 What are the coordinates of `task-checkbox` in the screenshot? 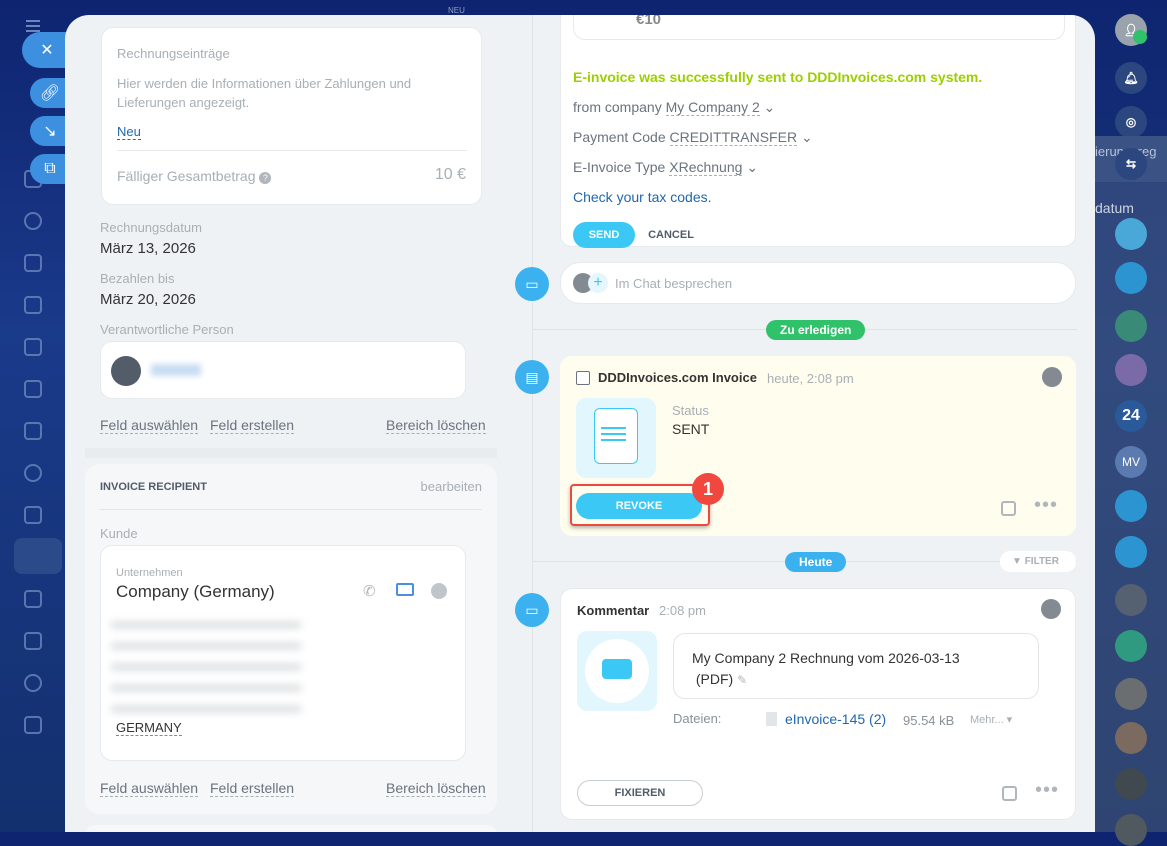 It's located at (583, 378).